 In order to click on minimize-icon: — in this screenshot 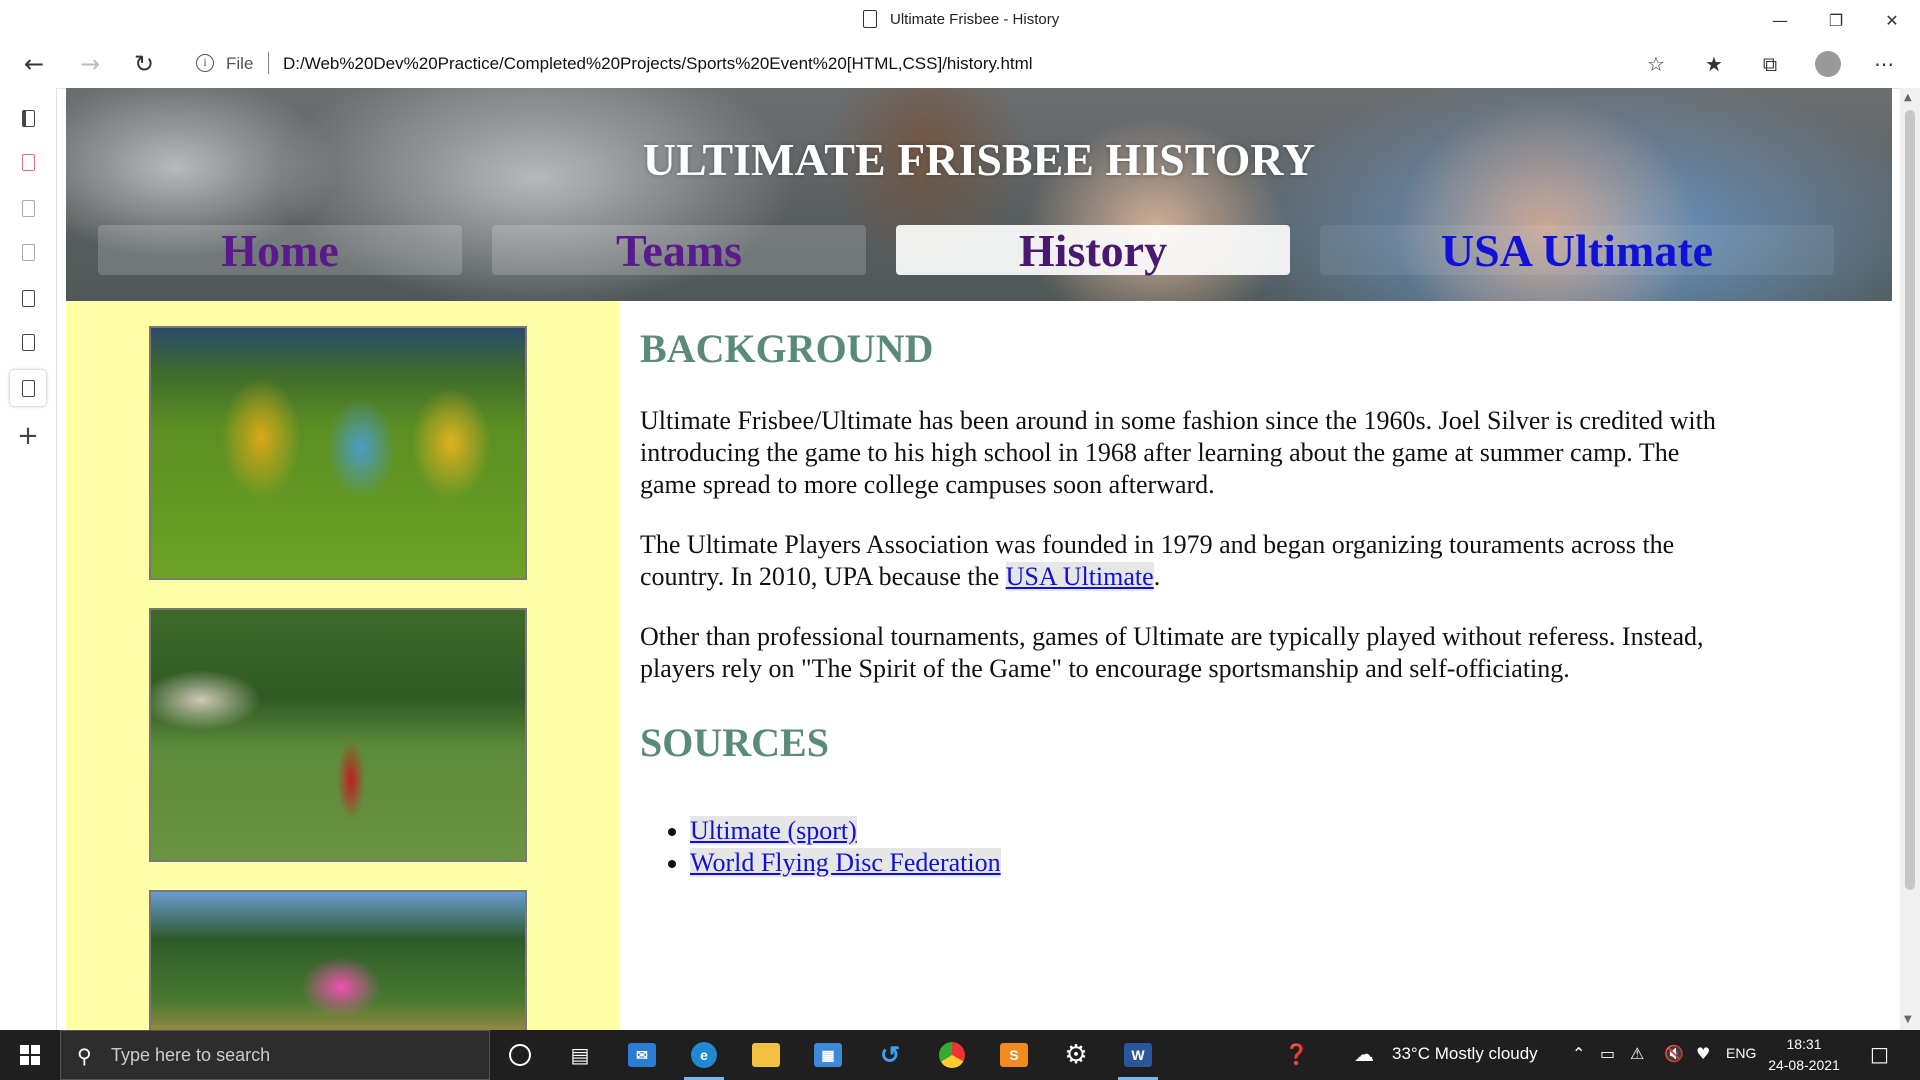, I will do `click(1780, 20)`.